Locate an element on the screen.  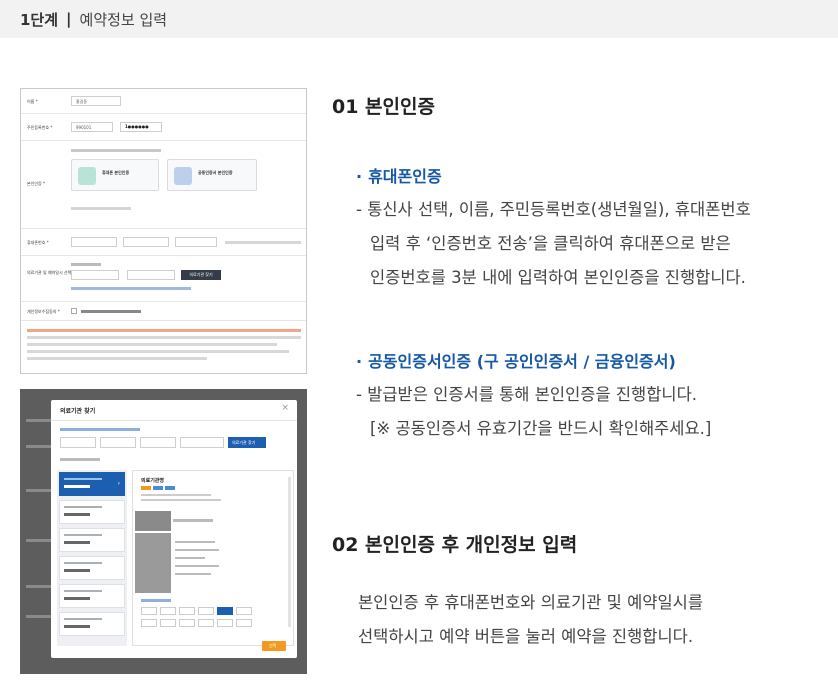
consent-checkbox is located at coordinates (74, 311).